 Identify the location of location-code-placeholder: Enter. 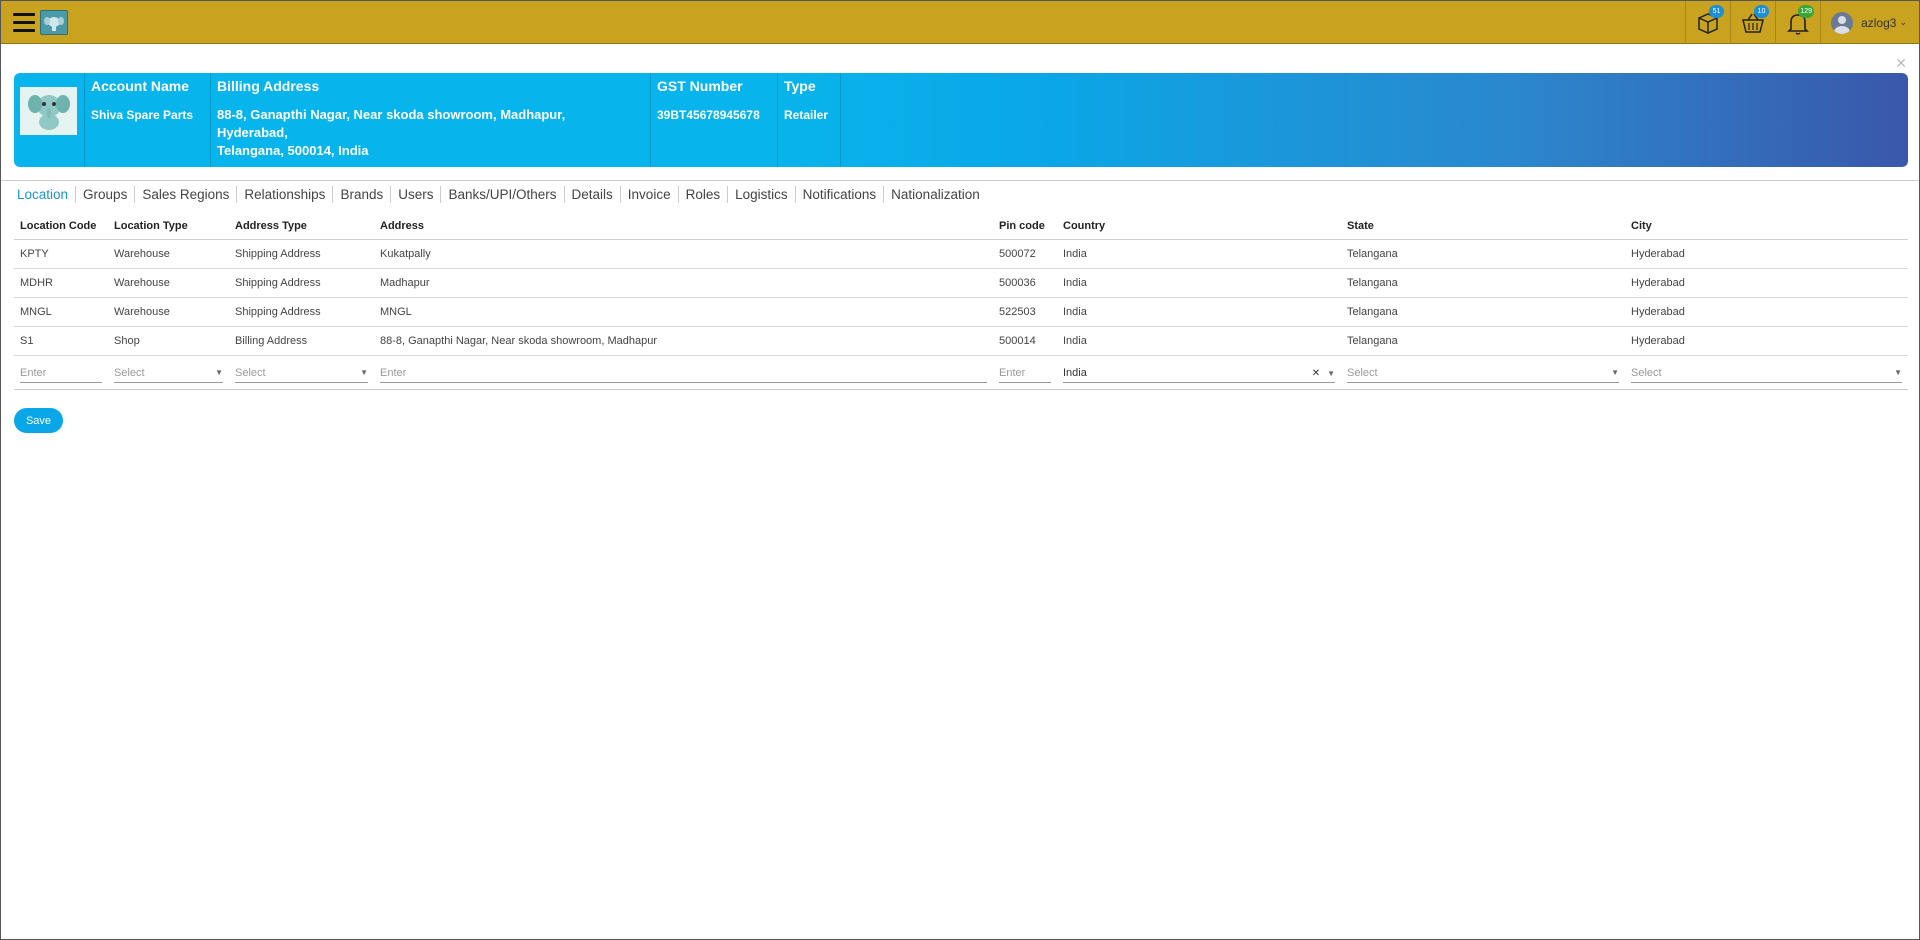
(33, 372).